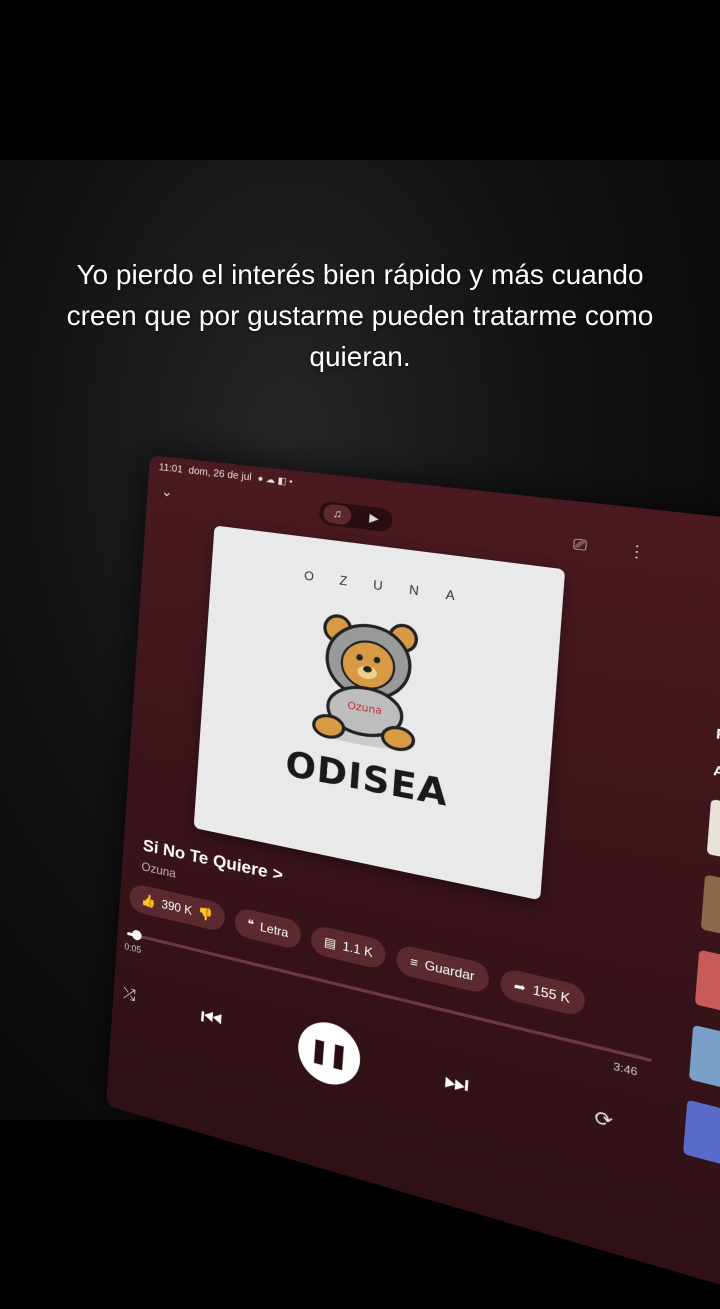  Describe the element at coordinates (415, 590) in the screenshot. I see `letter: N` at that location.